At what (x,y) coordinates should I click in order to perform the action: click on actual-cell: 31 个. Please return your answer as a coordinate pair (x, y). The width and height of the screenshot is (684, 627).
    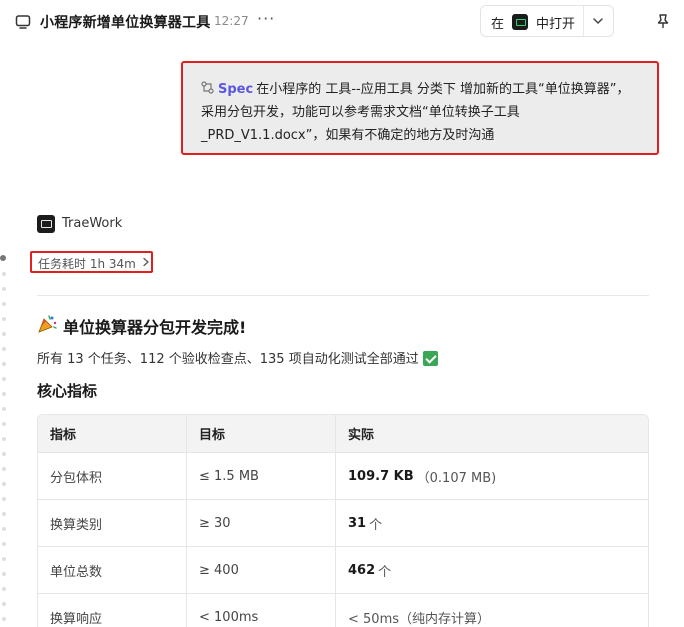
    Looking at the image, I should click on (492, 523).